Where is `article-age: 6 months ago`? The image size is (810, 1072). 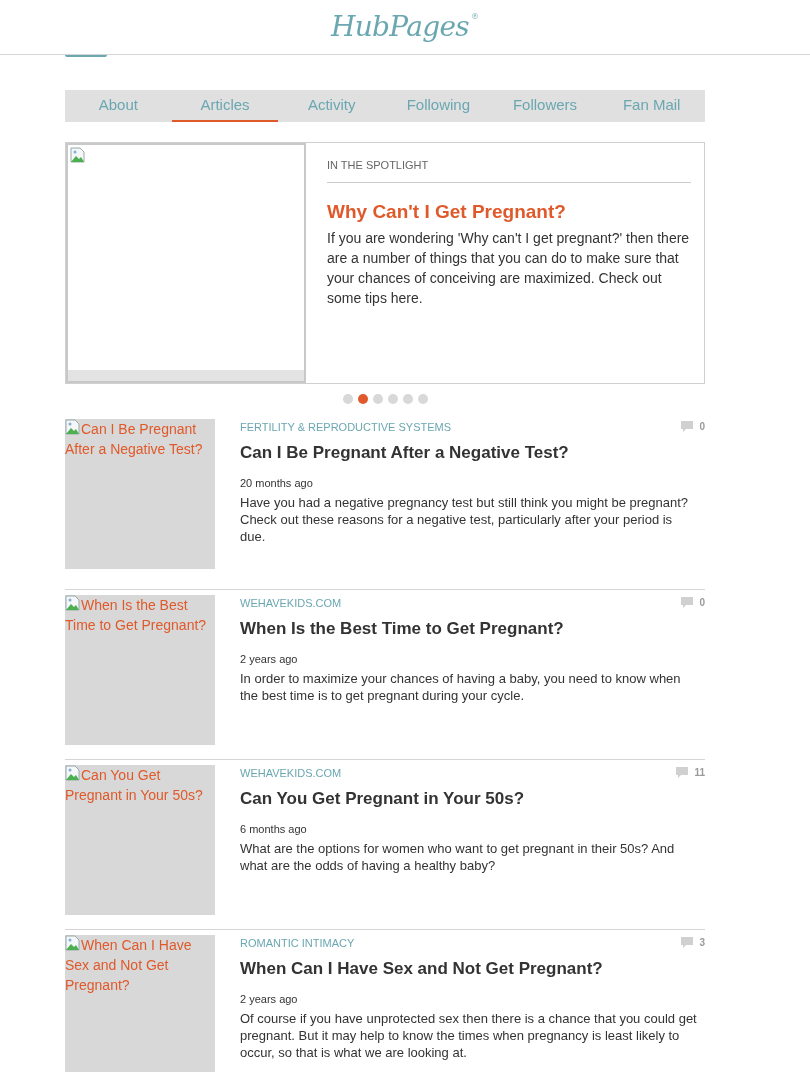
article-age: 6 months ago is located at coordinates (274, 829).